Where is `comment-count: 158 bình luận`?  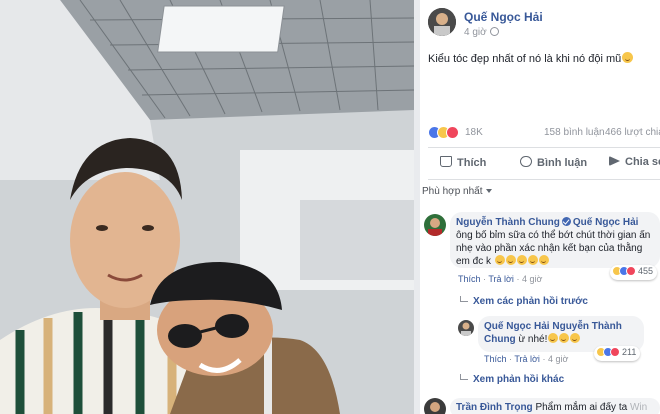
comment-count: 158 bình luận is located at coordinates (574, 132).